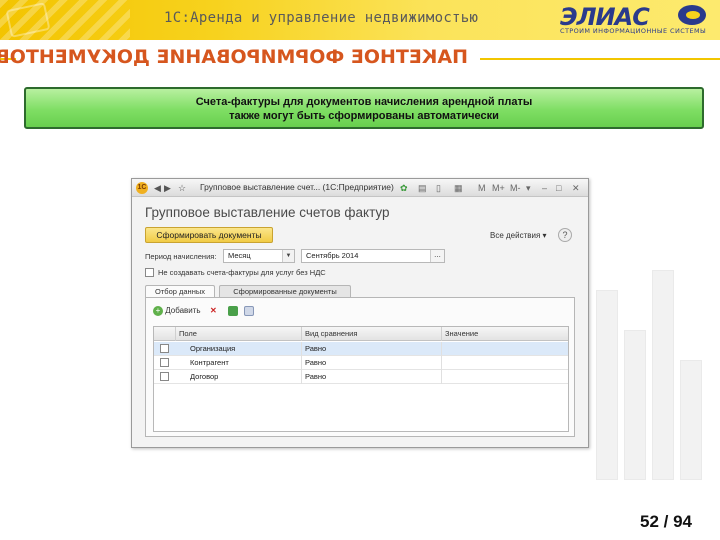 Image resolution: width=720 pixels, height=540 pixels. Describe the element at coordinates (422, 188) in the screenshot. I see `print-icon: ▤` at that location.